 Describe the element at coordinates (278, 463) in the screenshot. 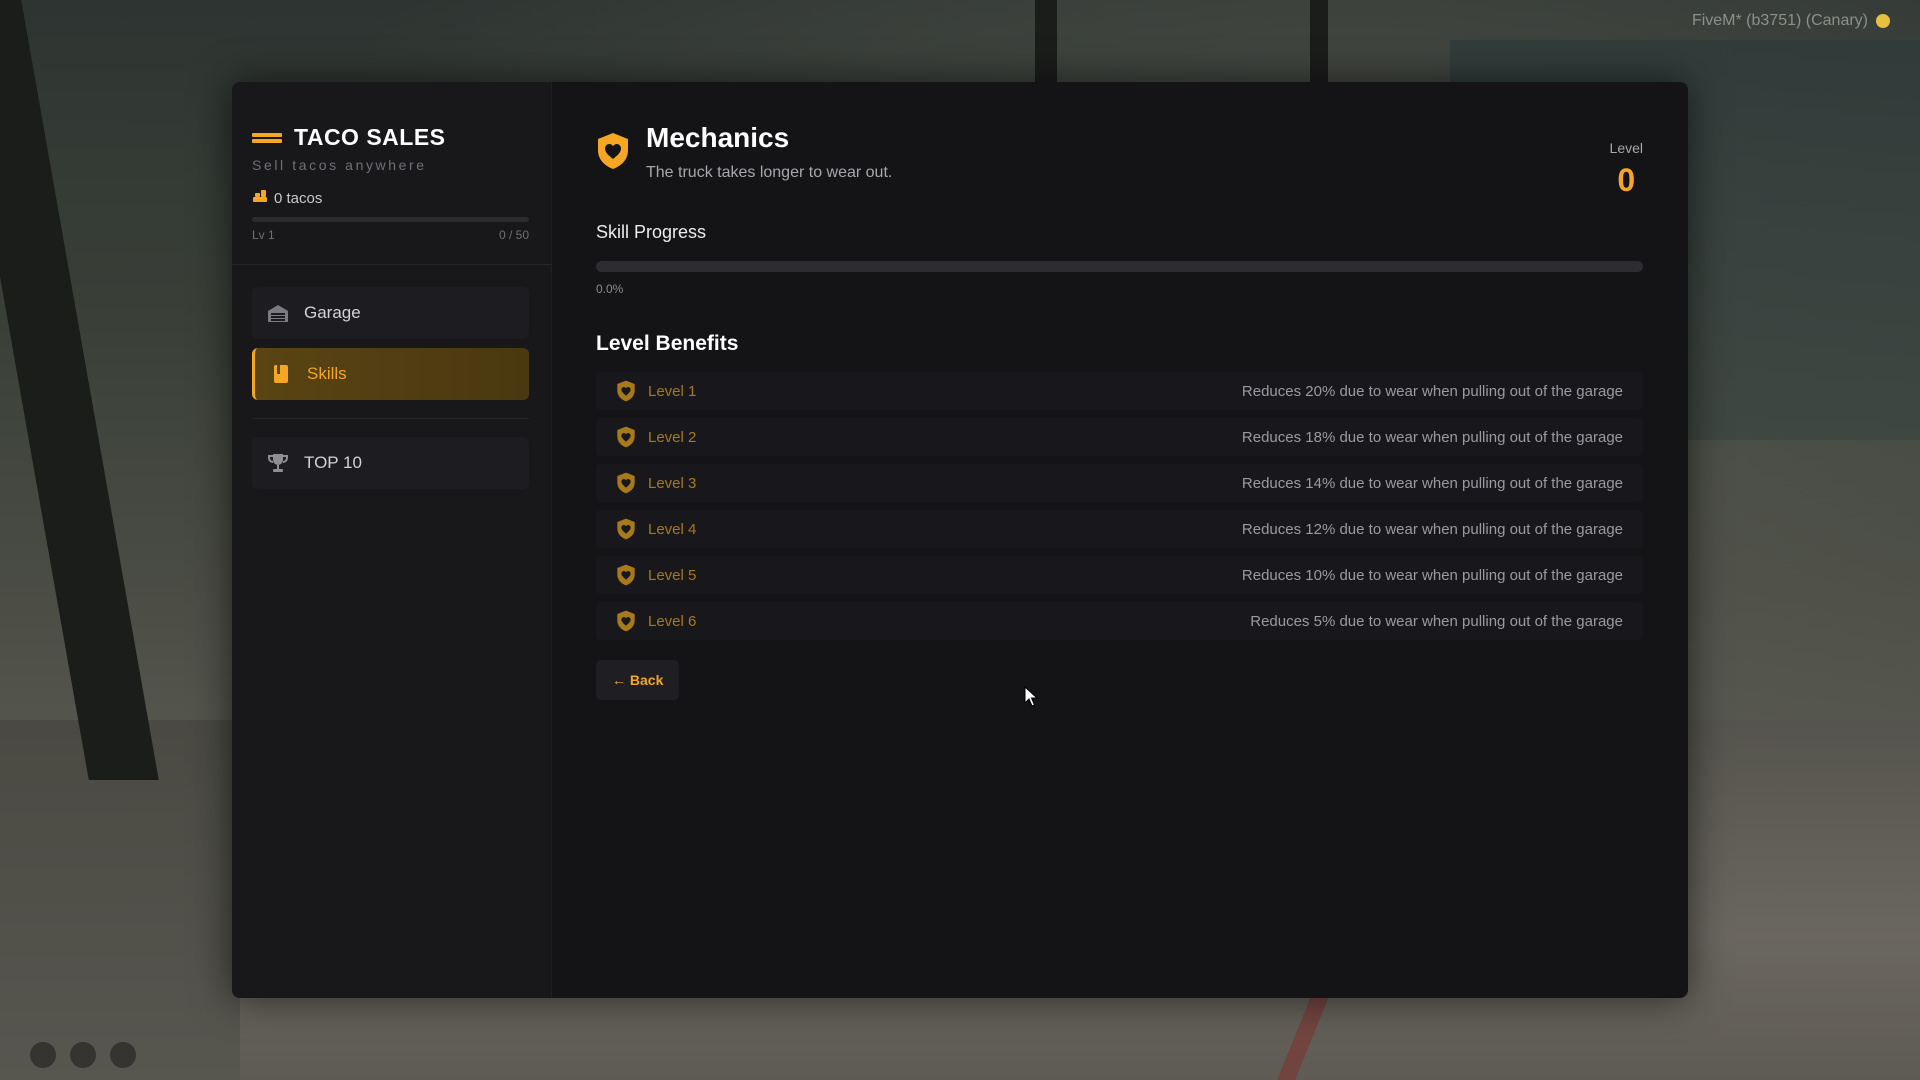

I see `trophy-icon` at that location.